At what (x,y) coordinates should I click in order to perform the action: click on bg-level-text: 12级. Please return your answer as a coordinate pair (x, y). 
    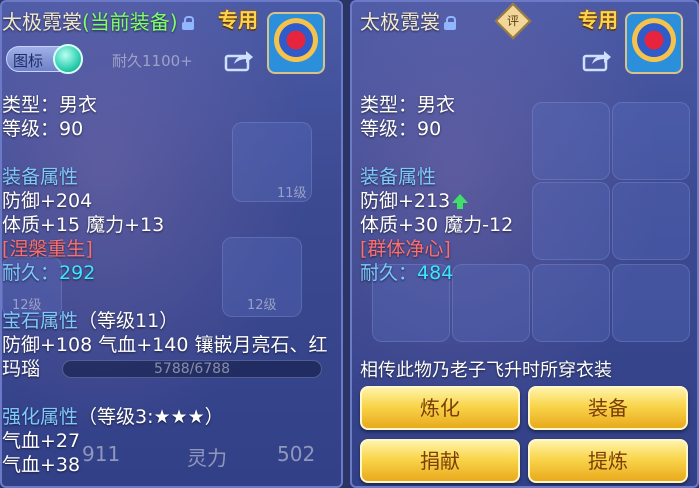
    Looking at the image, I should click on (262, 305).